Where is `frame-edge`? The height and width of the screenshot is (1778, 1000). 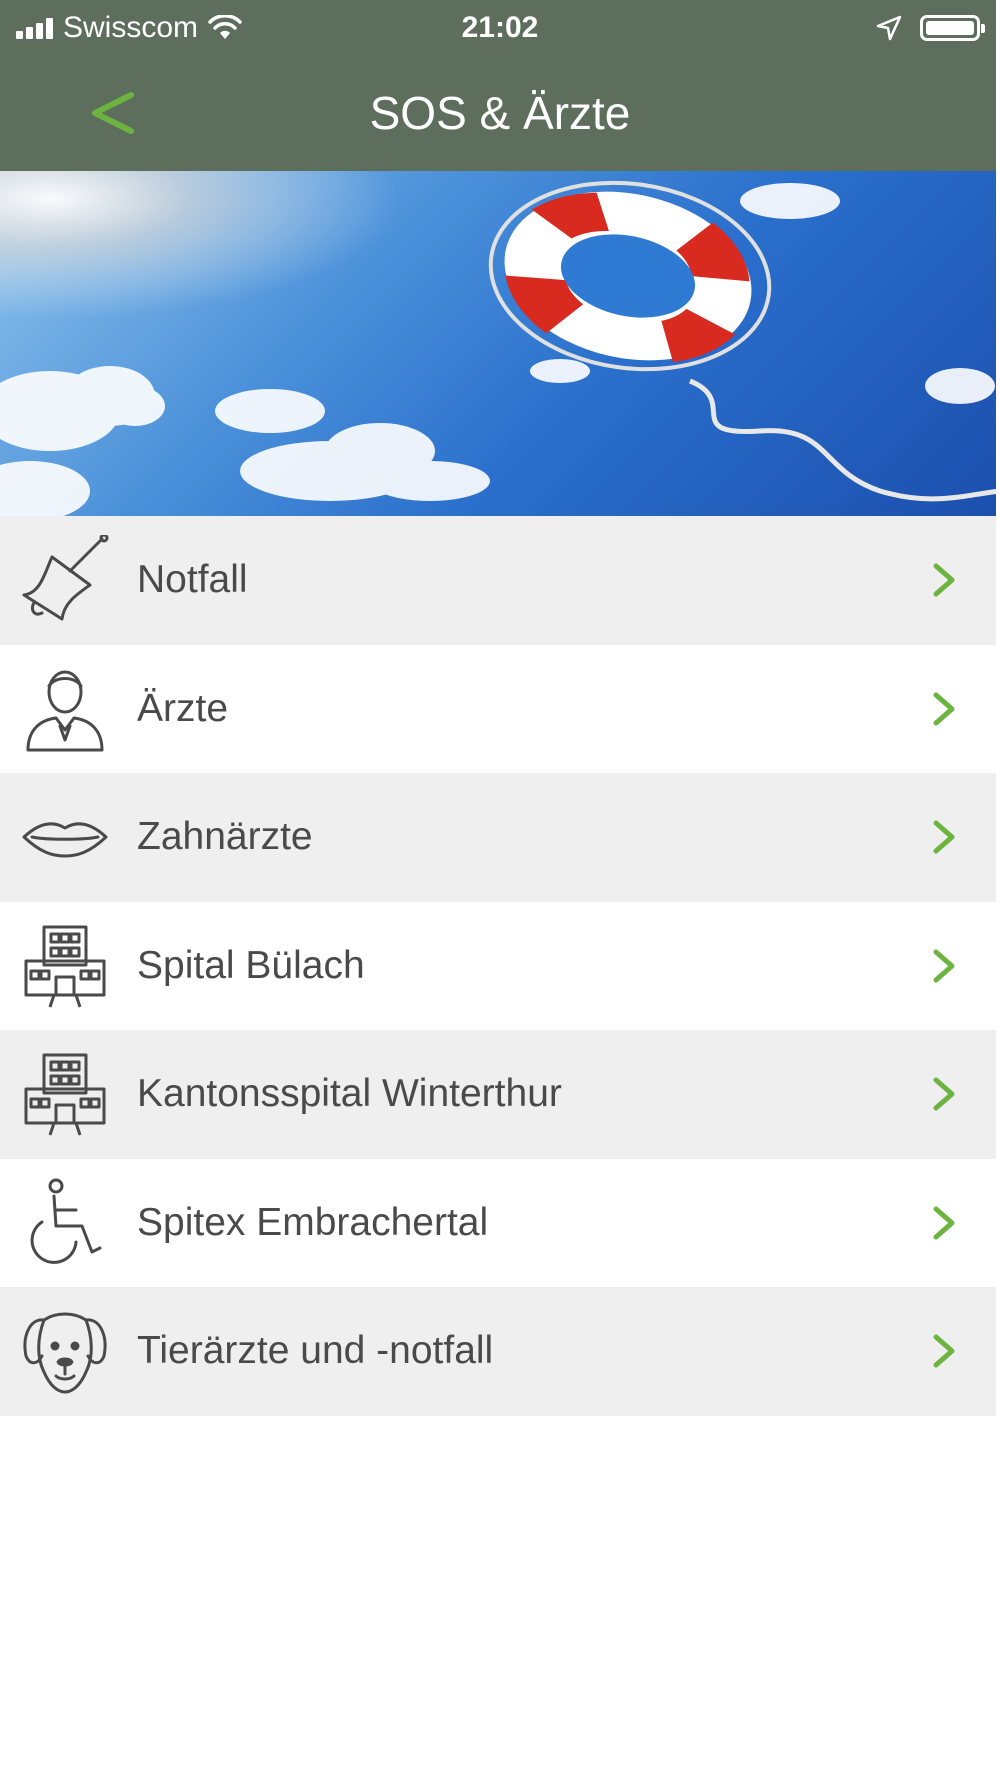
frame-edge is located at coordinates (998, 889).